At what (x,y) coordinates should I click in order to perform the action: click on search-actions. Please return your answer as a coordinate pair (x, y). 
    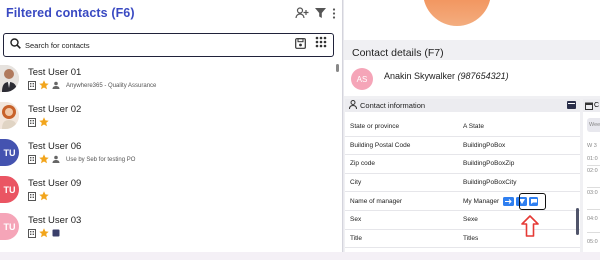
    Looking at the image, I should click on (311, 45).